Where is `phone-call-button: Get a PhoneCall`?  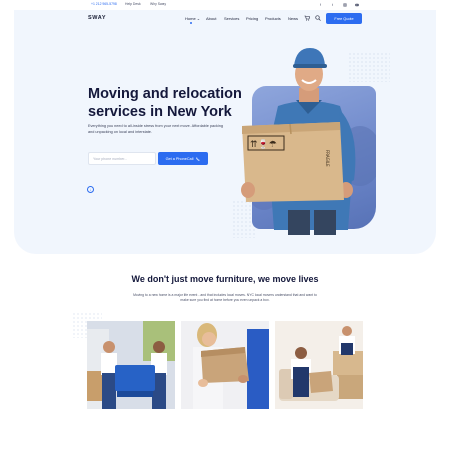 phone-call-button: Get a PhoneCall is located at coordinates (183, 158).